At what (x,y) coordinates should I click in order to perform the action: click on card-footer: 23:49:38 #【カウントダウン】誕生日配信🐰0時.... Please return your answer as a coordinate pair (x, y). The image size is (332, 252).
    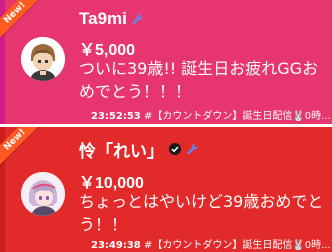
    Looking at the image, I should click on (211, 243).